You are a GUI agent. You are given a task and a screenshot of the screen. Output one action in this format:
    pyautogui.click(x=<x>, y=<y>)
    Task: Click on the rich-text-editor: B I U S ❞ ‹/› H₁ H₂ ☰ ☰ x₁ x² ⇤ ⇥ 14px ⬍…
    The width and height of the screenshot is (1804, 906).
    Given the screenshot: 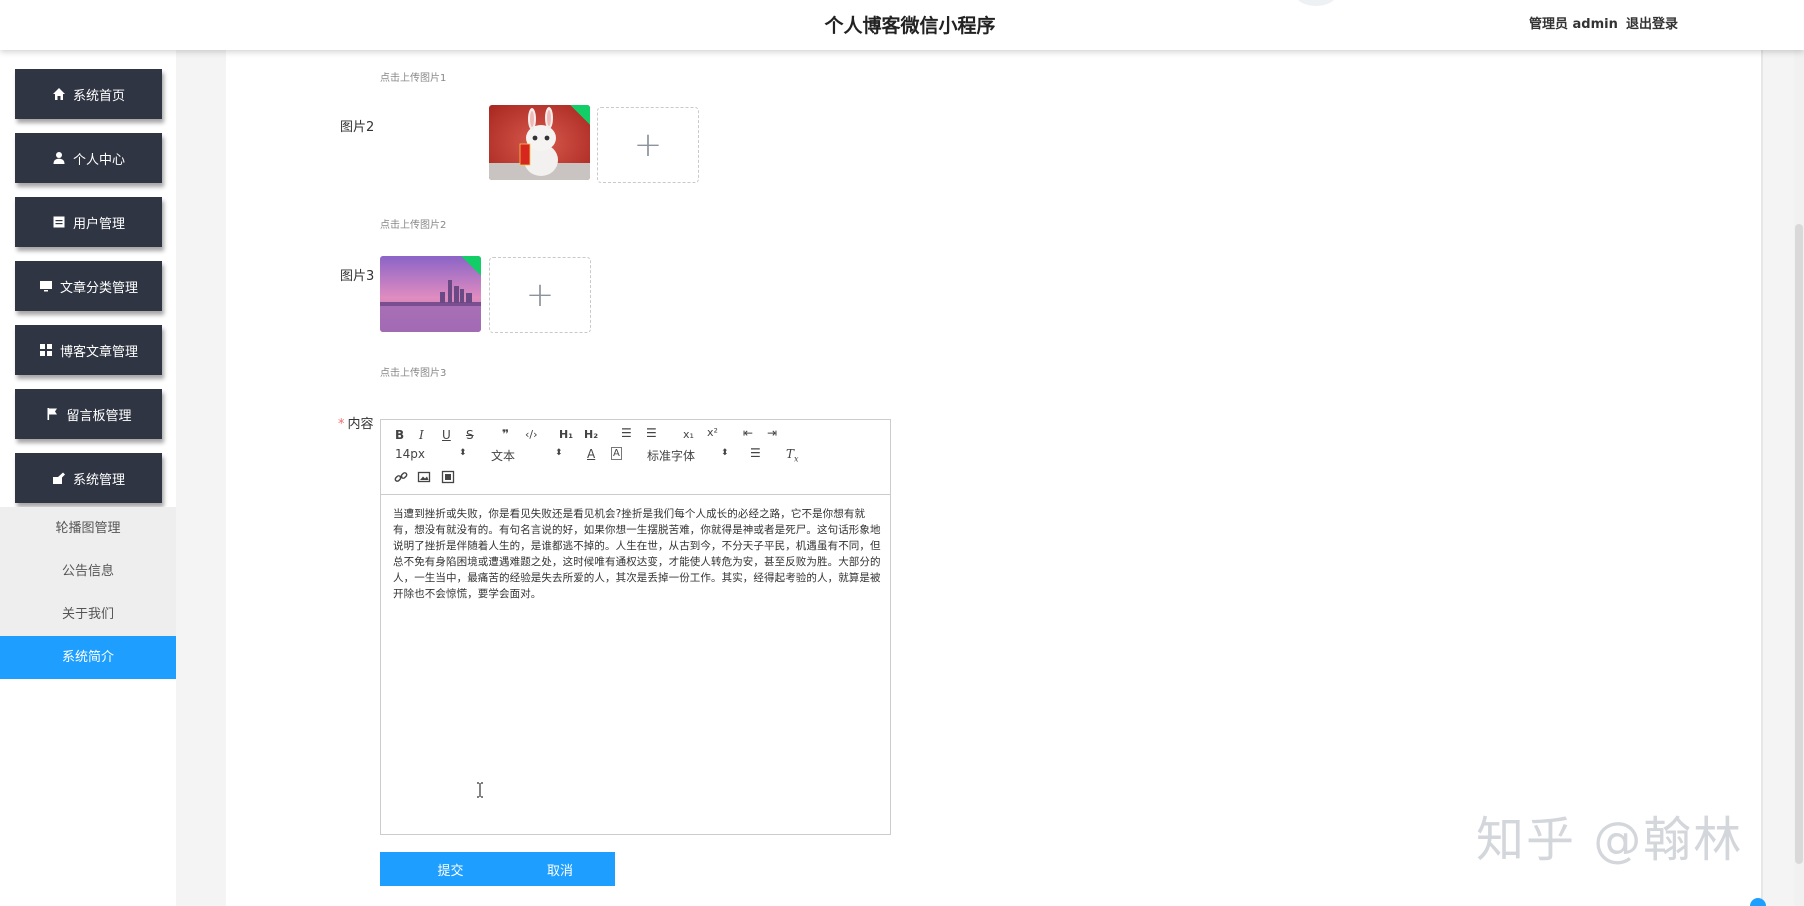 What is the action you would take?
    pyautogui.click(x=635, y=627)
    